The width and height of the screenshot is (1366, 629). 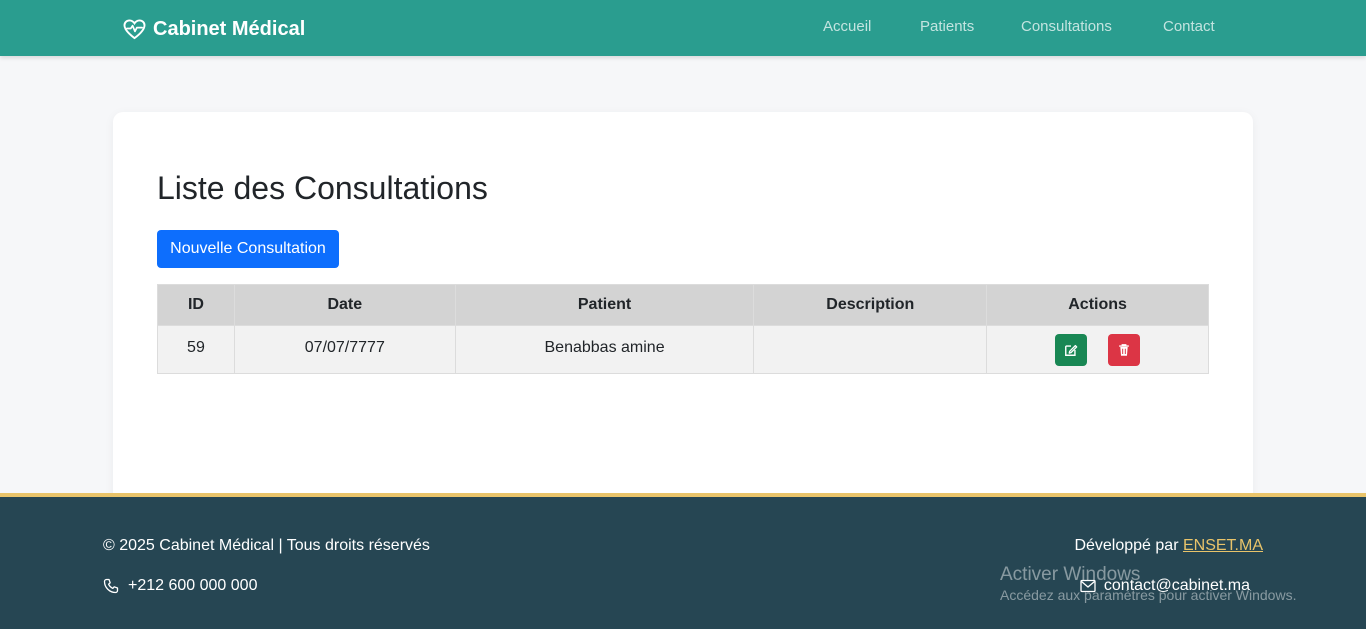 I want to click on footer-developer: Développé par ENSET.MA, so click(x=1168, y=546).